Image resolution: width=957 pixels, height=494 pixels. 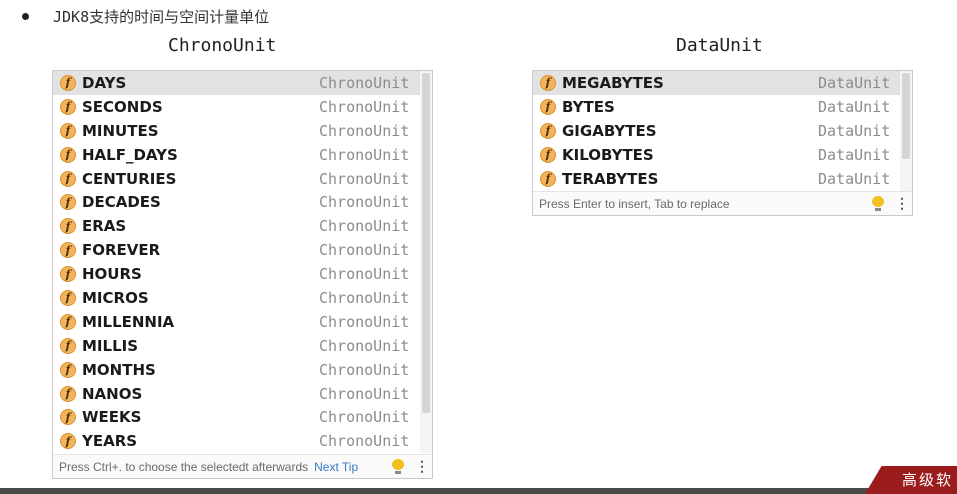 What do you see at coordinates (906, 116) in the screenshot?
I see `data-scroll-thumb` at bounding box center [906, 116].